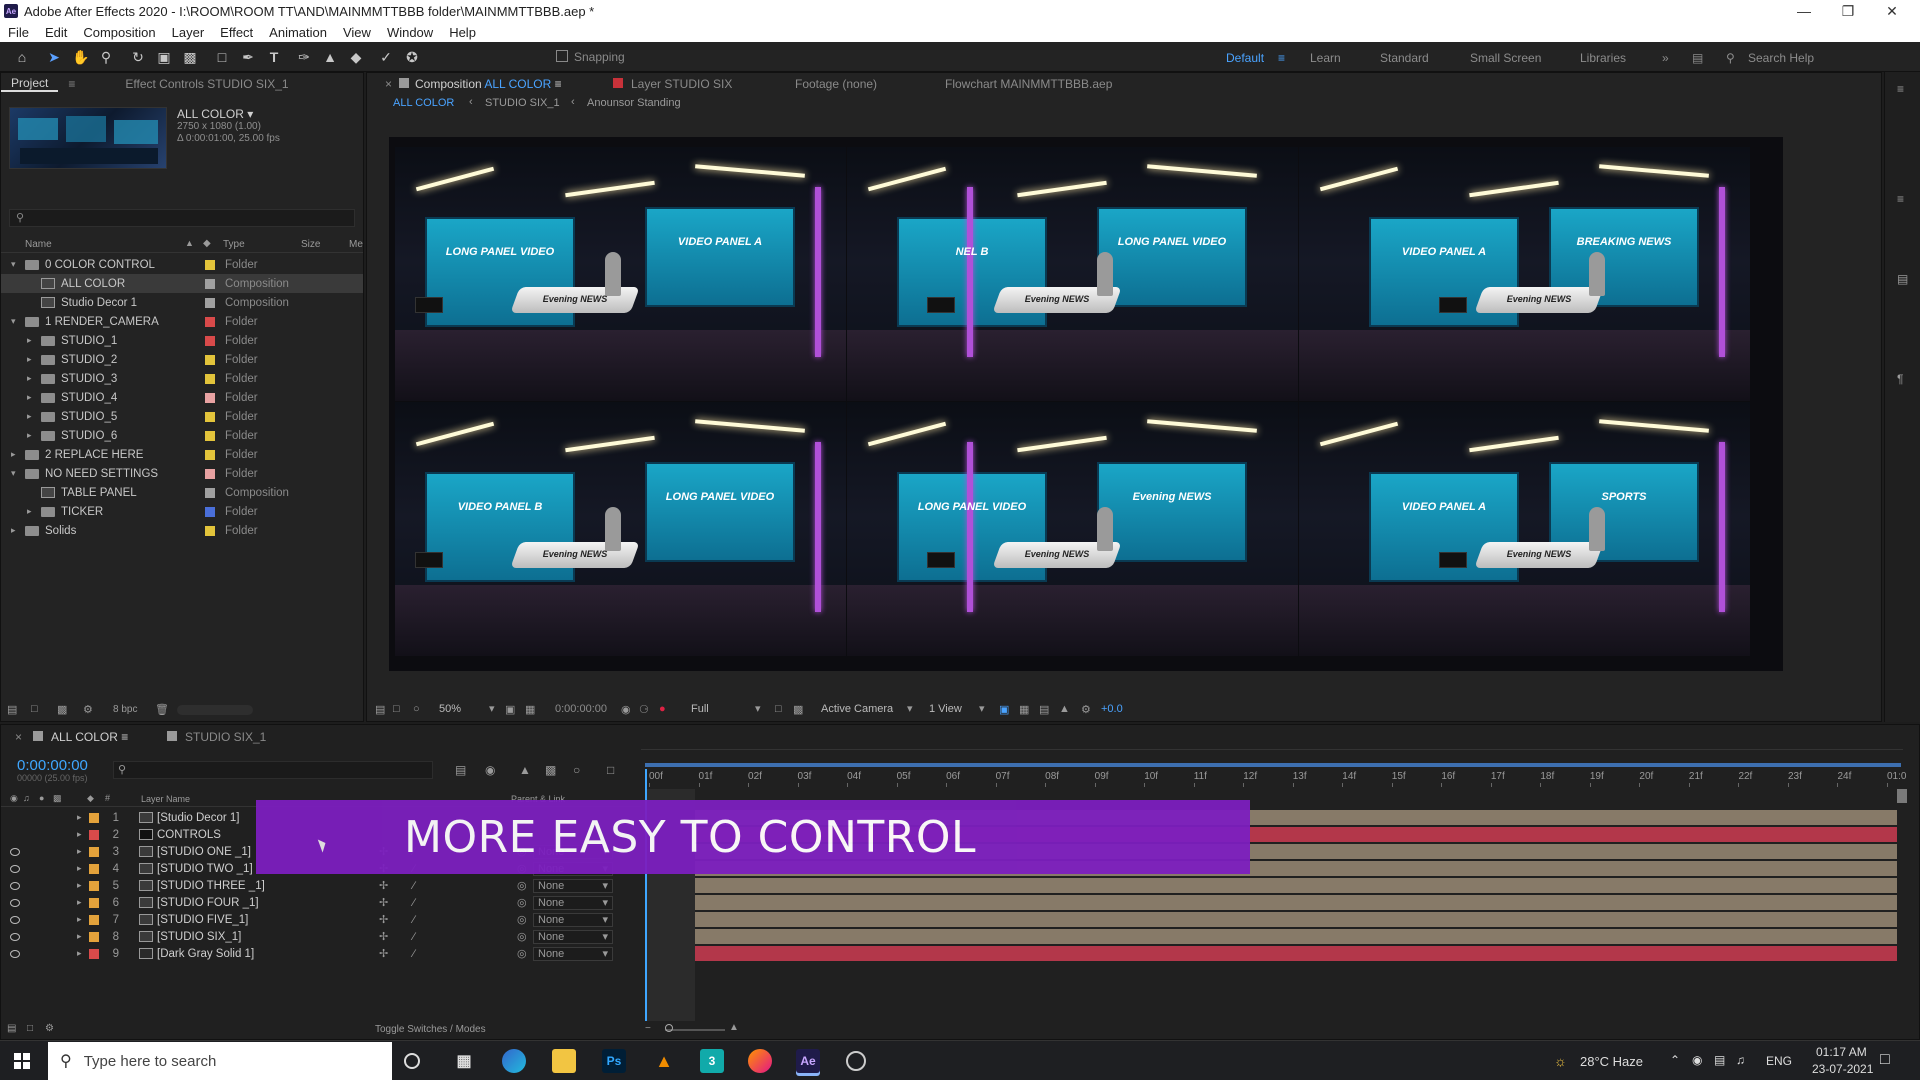 Image resolution: width=1920 pixels, height=1080 pixels. I want to click on fit-icon: ▣, so click(510, 709).